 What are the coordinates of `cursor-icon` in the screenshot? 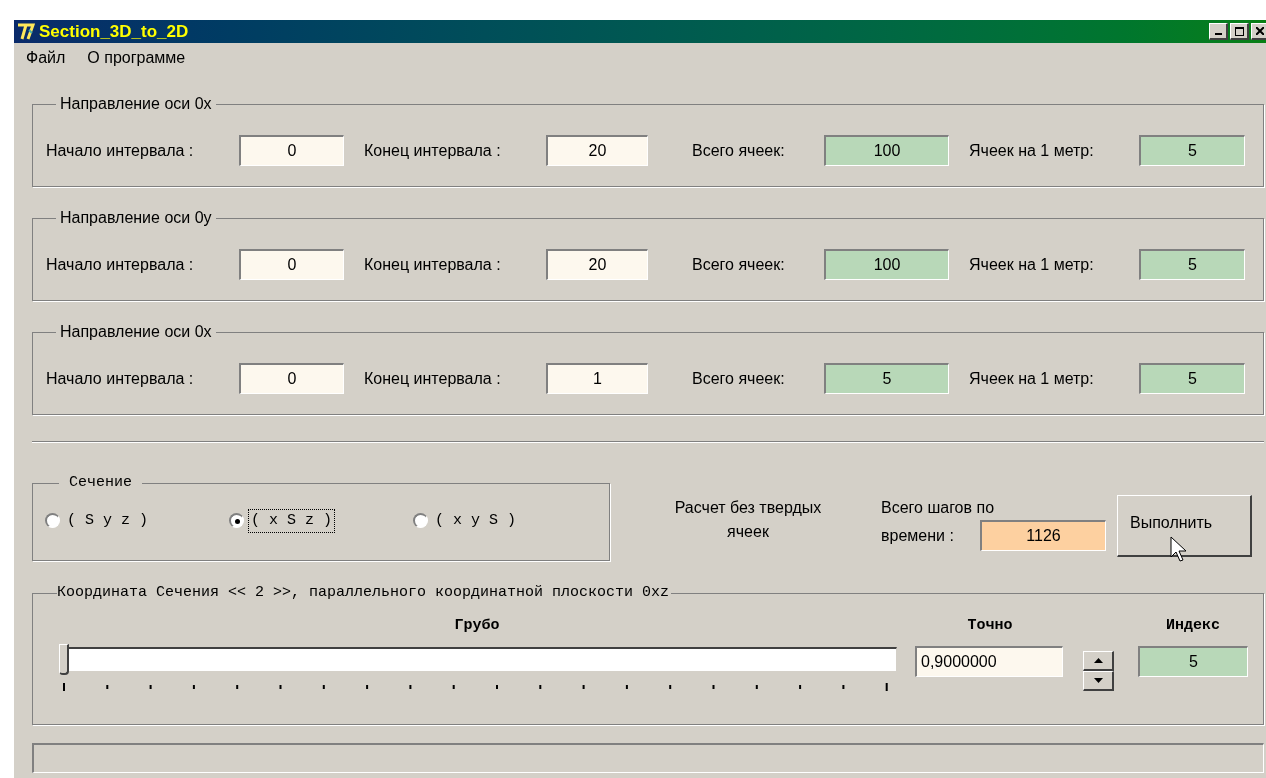 It's located at (1179, 549).